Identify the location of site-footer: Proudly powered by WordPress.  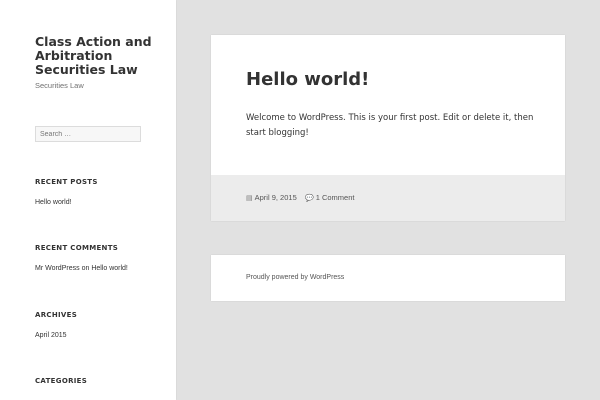
(388, 278).